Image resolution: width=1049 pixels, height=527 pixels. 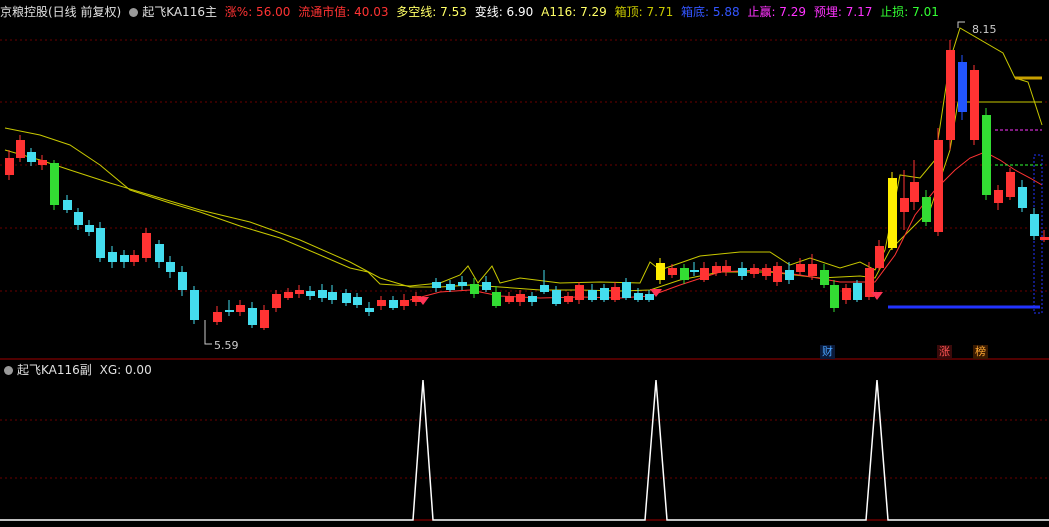 I want to click on high-label: 8.15, so click(x=984, y=29).